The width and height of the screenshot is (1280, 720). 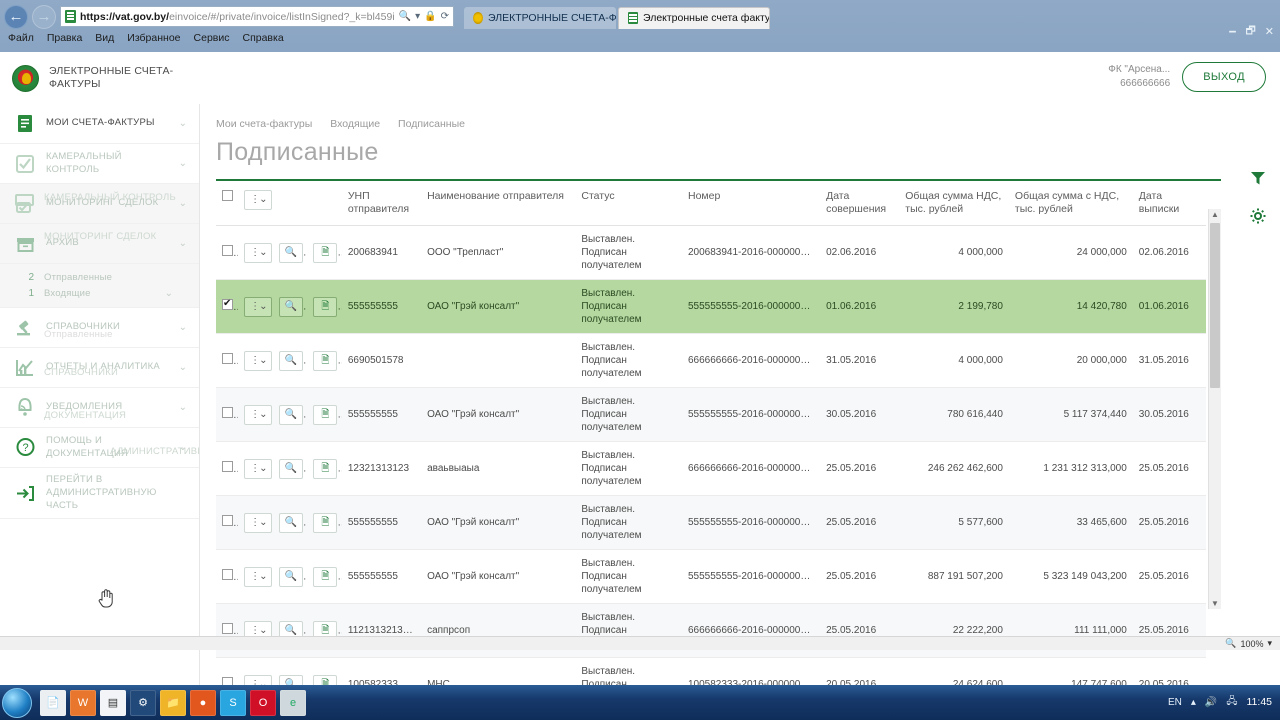 I want to click on menu-item-tools: Сервис, so click(x=212, y=38).